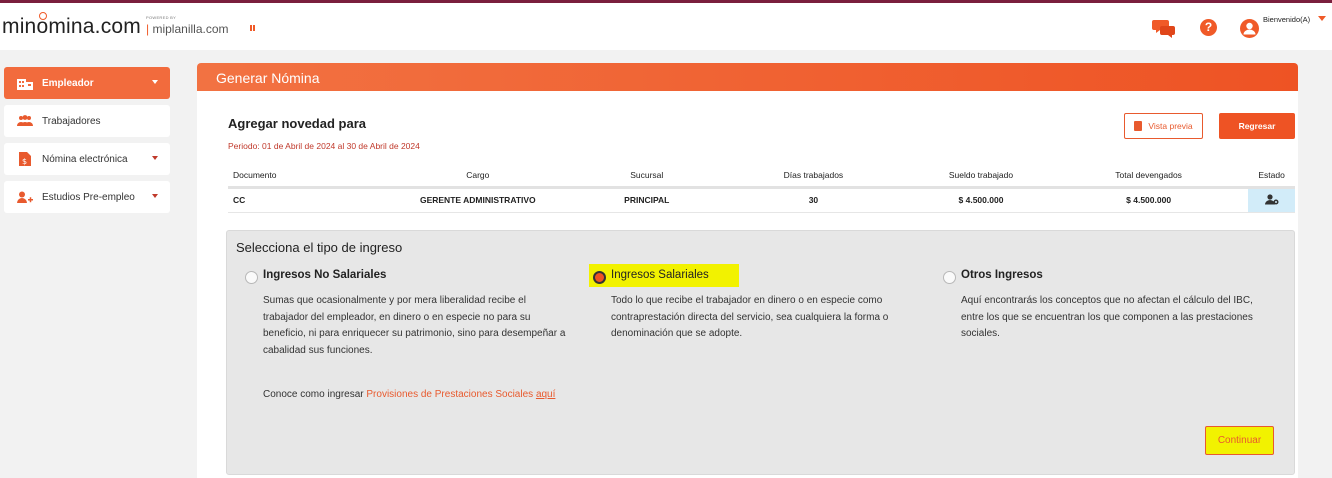 The height and width of the screenshot is (478, 1332). I want to click on panel-header: Generar Nómina, so click(747, 77).